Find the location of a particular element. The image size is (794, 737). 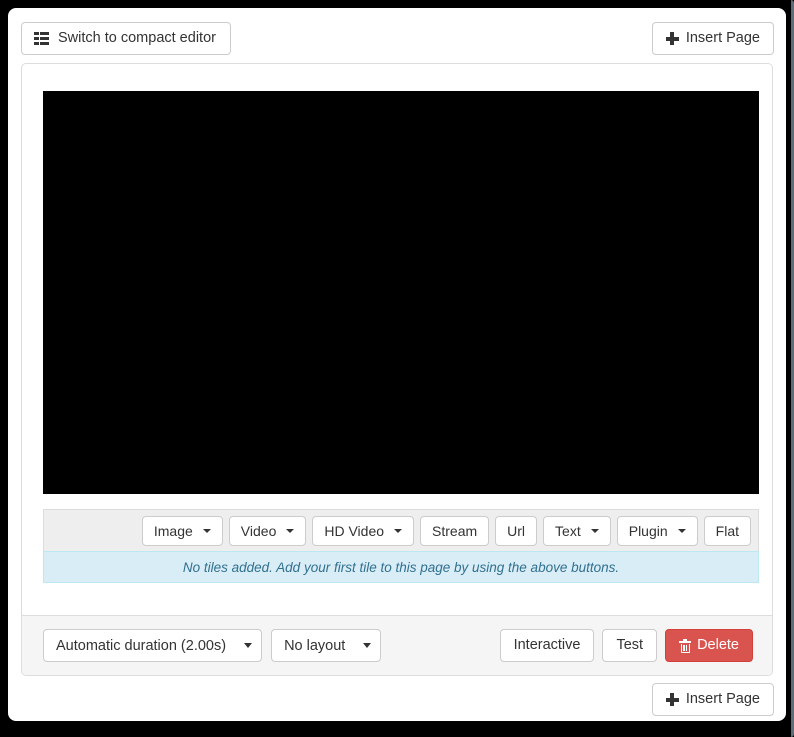

add-tile-text-label: Text is located at coordinates (568, 530).